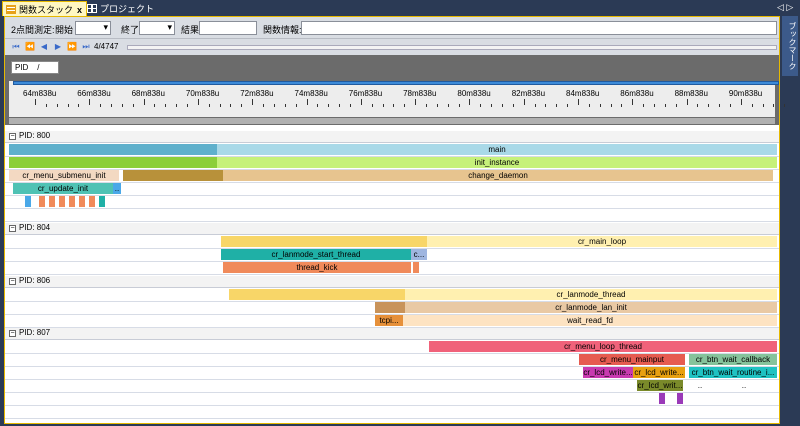 The width and height of the screenshot is (800, 426). What do you see at coordinates (64, 175) in the screenshot?
I see `stack-bar: cr_menu_submenu_init` at bounding box center [64, 175].